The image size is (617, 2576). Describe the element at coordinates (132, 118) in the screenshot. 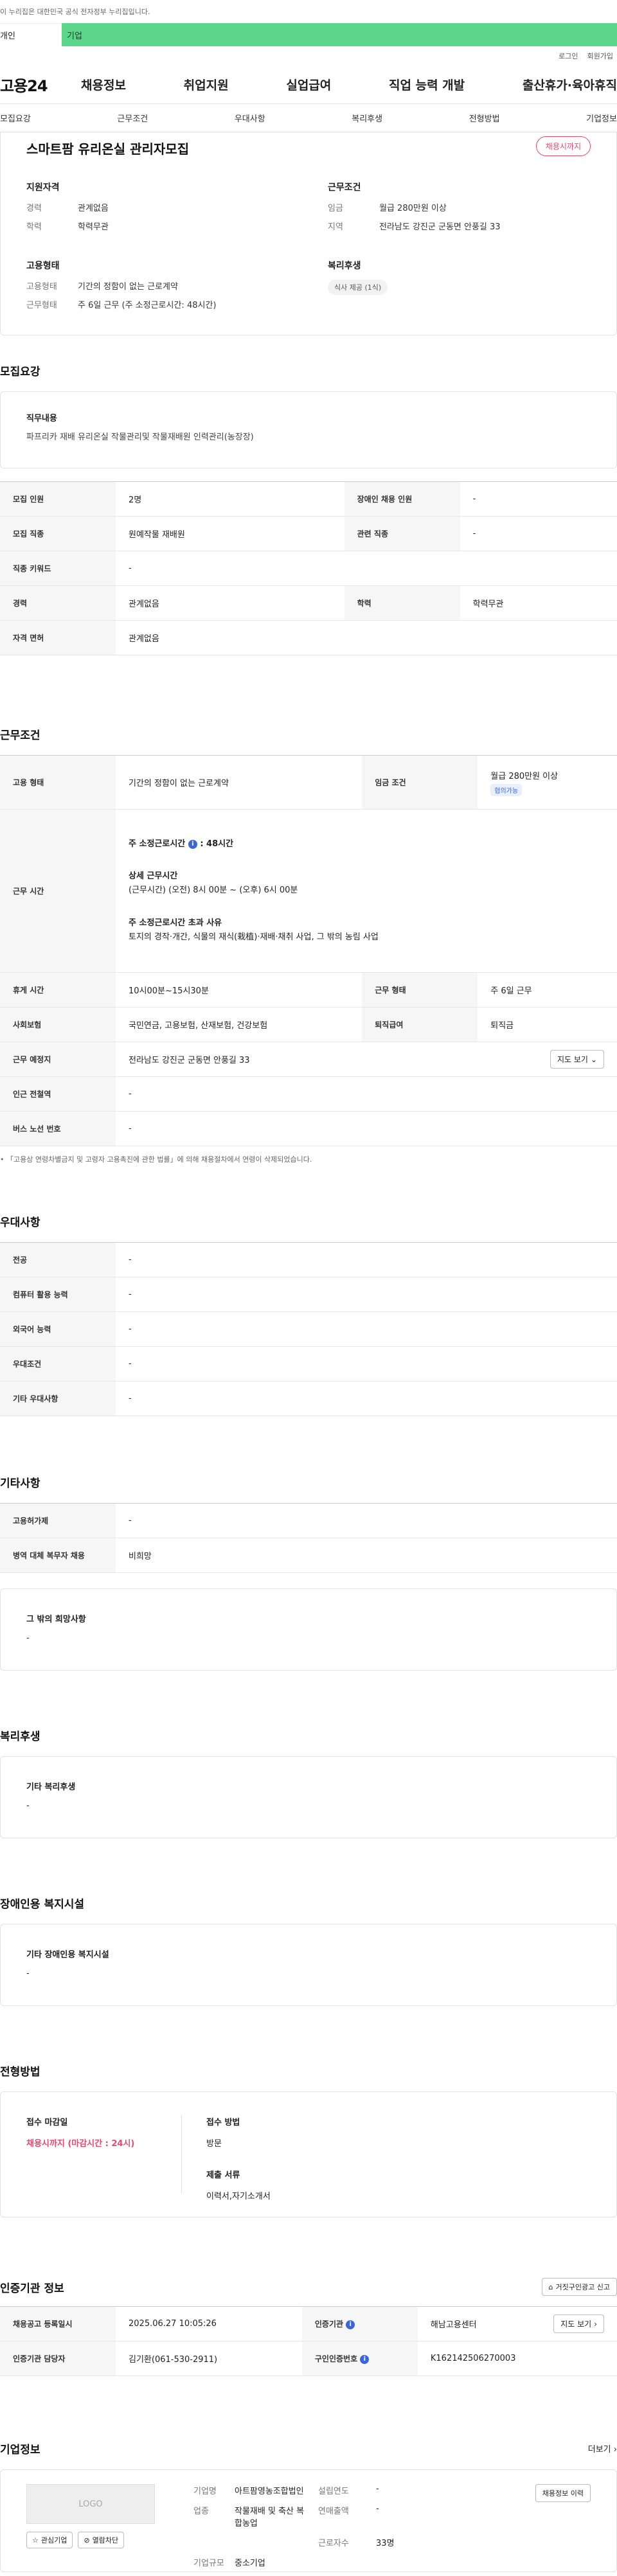

I see `anchor-work: 근무조건` at that location.